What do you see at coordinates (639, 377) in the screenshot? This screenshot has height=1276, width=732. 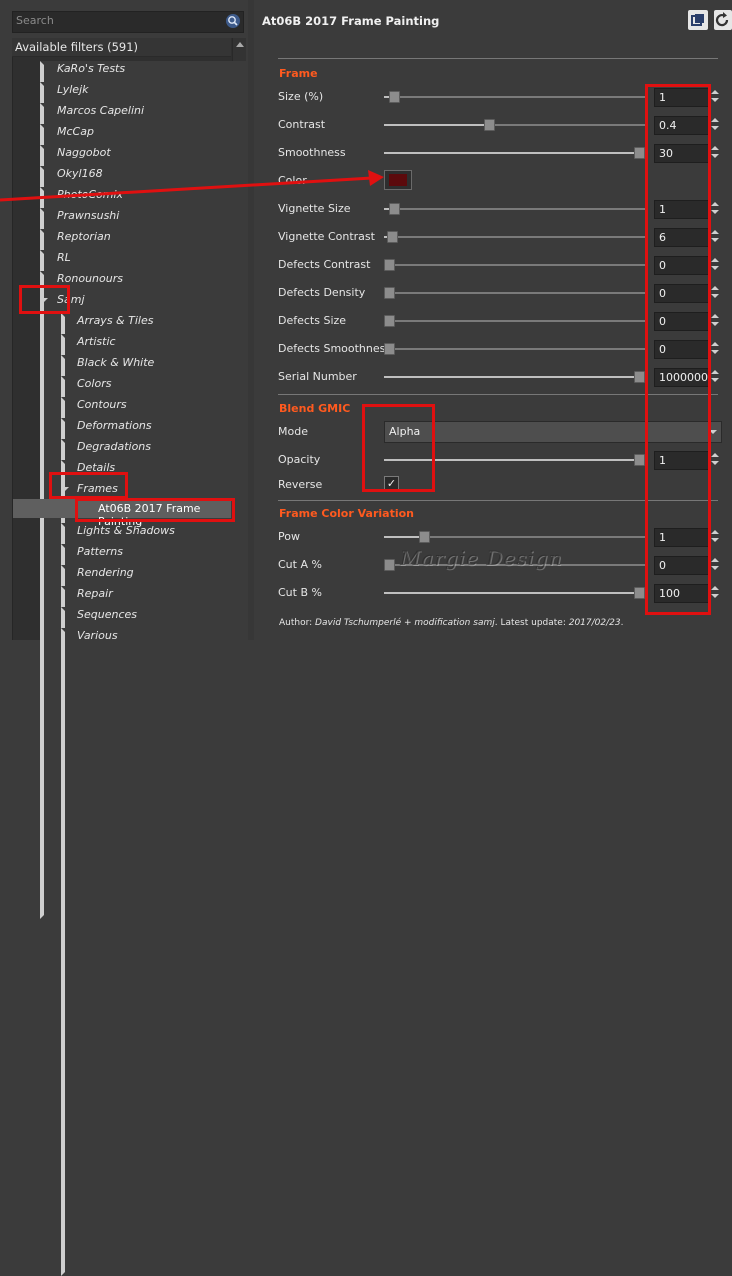 I see `serial-number-slider-handle` at bounding box center [639, 377].